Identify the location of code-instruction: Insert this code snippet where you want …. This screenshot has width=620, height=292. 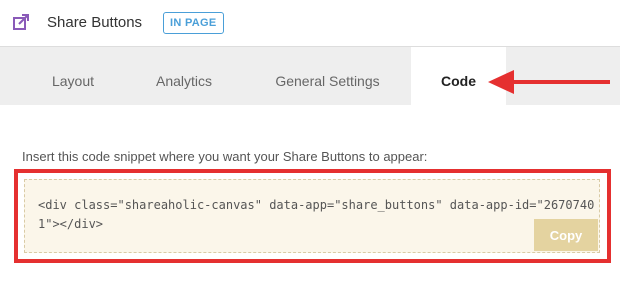
(225, 156).